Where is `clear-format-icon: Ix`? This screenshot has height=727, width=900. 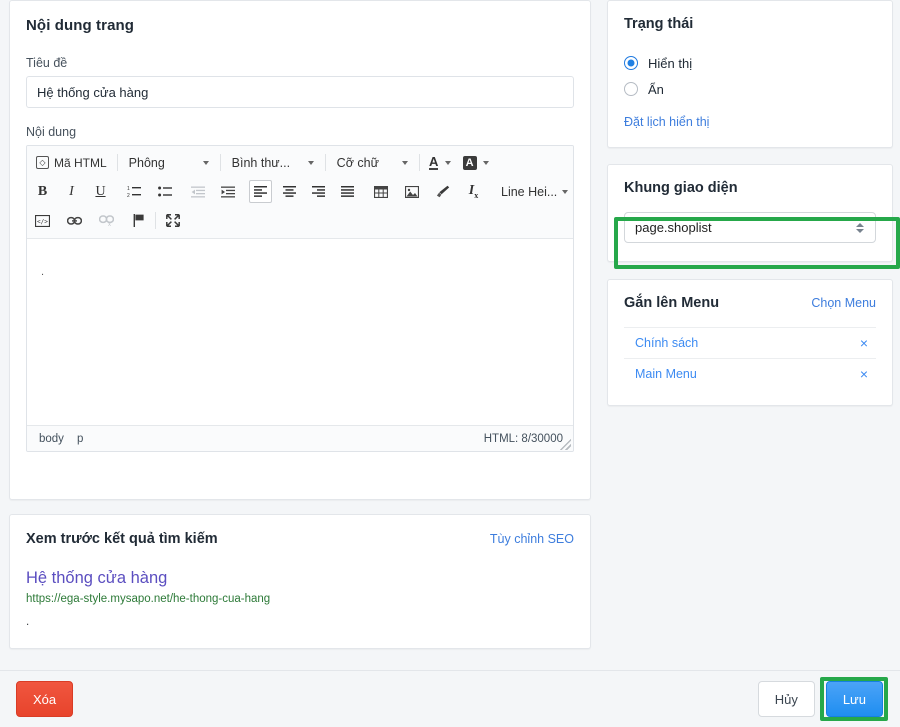 clear-format-icon: Ix is located at coordinates (473, 191).